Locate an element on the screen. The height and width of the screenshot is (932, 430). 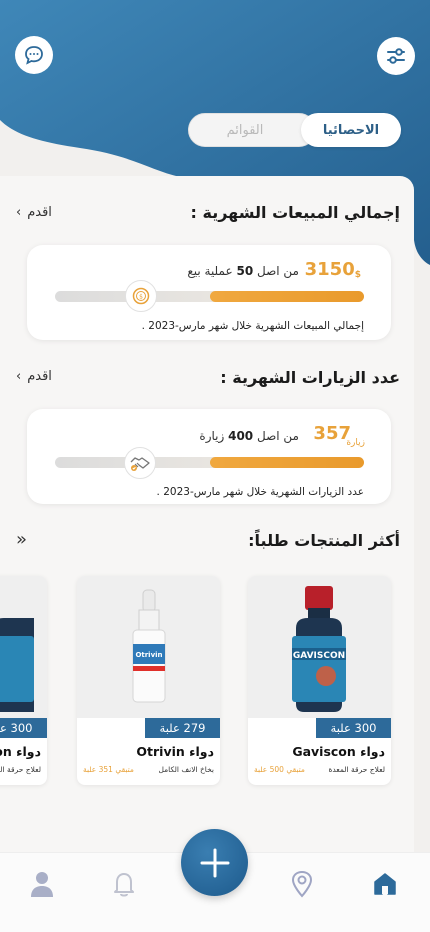
tab-statistics: الاحصائيا is located at coordinates (351, 130).